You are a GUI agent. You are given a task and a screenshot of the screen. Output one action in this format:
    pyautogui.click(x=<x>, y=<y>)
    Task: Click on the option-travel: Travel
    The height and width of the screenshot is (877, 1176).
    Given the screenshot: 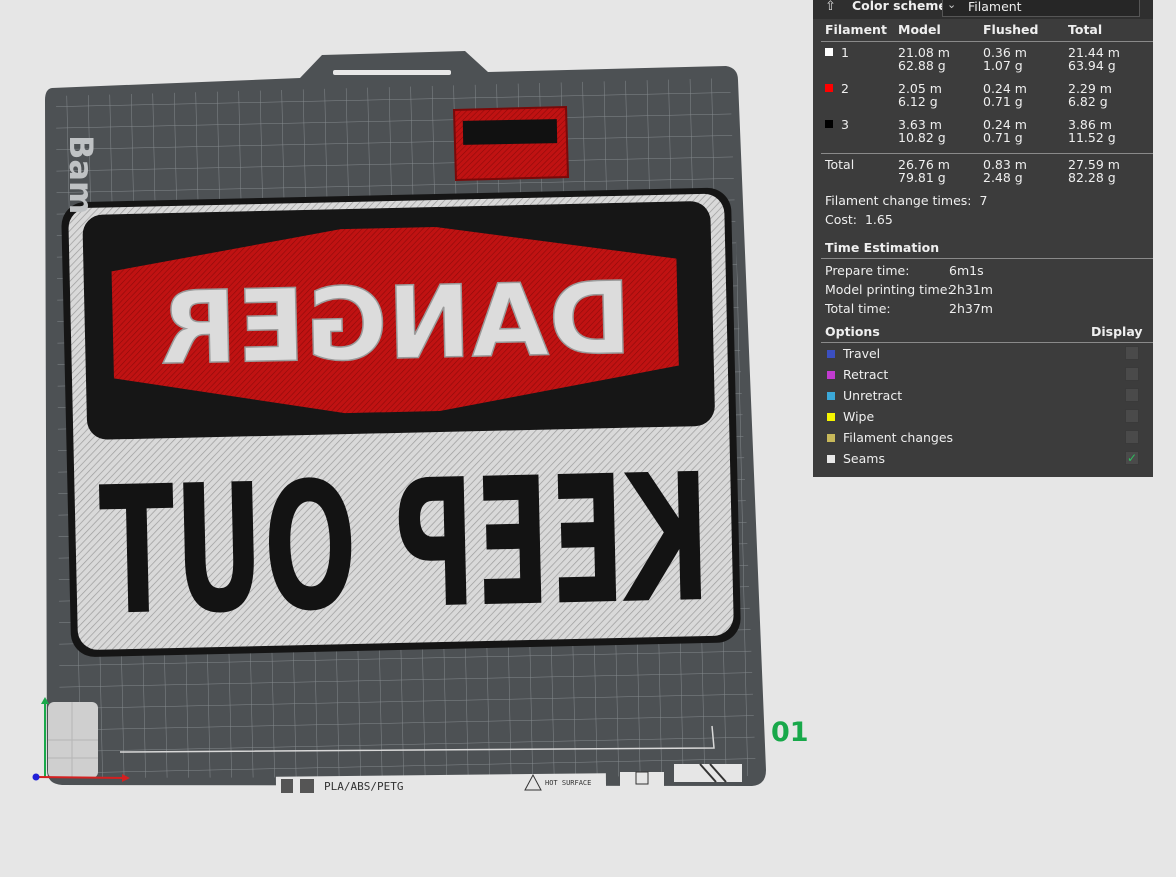 What is the action you would take?
    pyautogui.click(x=985, y=354)
    